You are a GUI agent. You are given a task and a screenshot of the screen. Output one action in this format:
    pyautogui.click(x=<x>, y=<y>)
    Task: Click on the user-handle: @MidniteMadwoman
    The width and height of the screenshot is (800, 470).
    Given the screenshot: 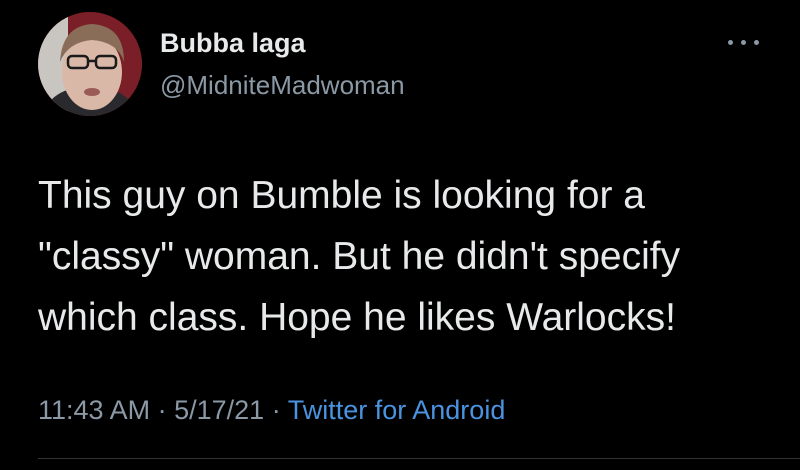 What is the action you would take?
    pyautogui.click(x=282, y=85)
    